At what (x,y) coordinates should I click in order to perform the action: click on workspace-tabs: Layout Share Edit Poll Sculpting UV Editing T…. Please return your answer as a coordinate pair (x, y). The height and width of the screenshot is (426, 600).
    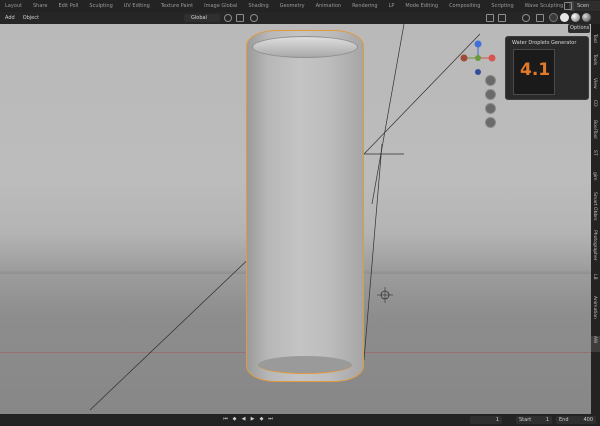
    Looking at the image, I should click on (300, 6).